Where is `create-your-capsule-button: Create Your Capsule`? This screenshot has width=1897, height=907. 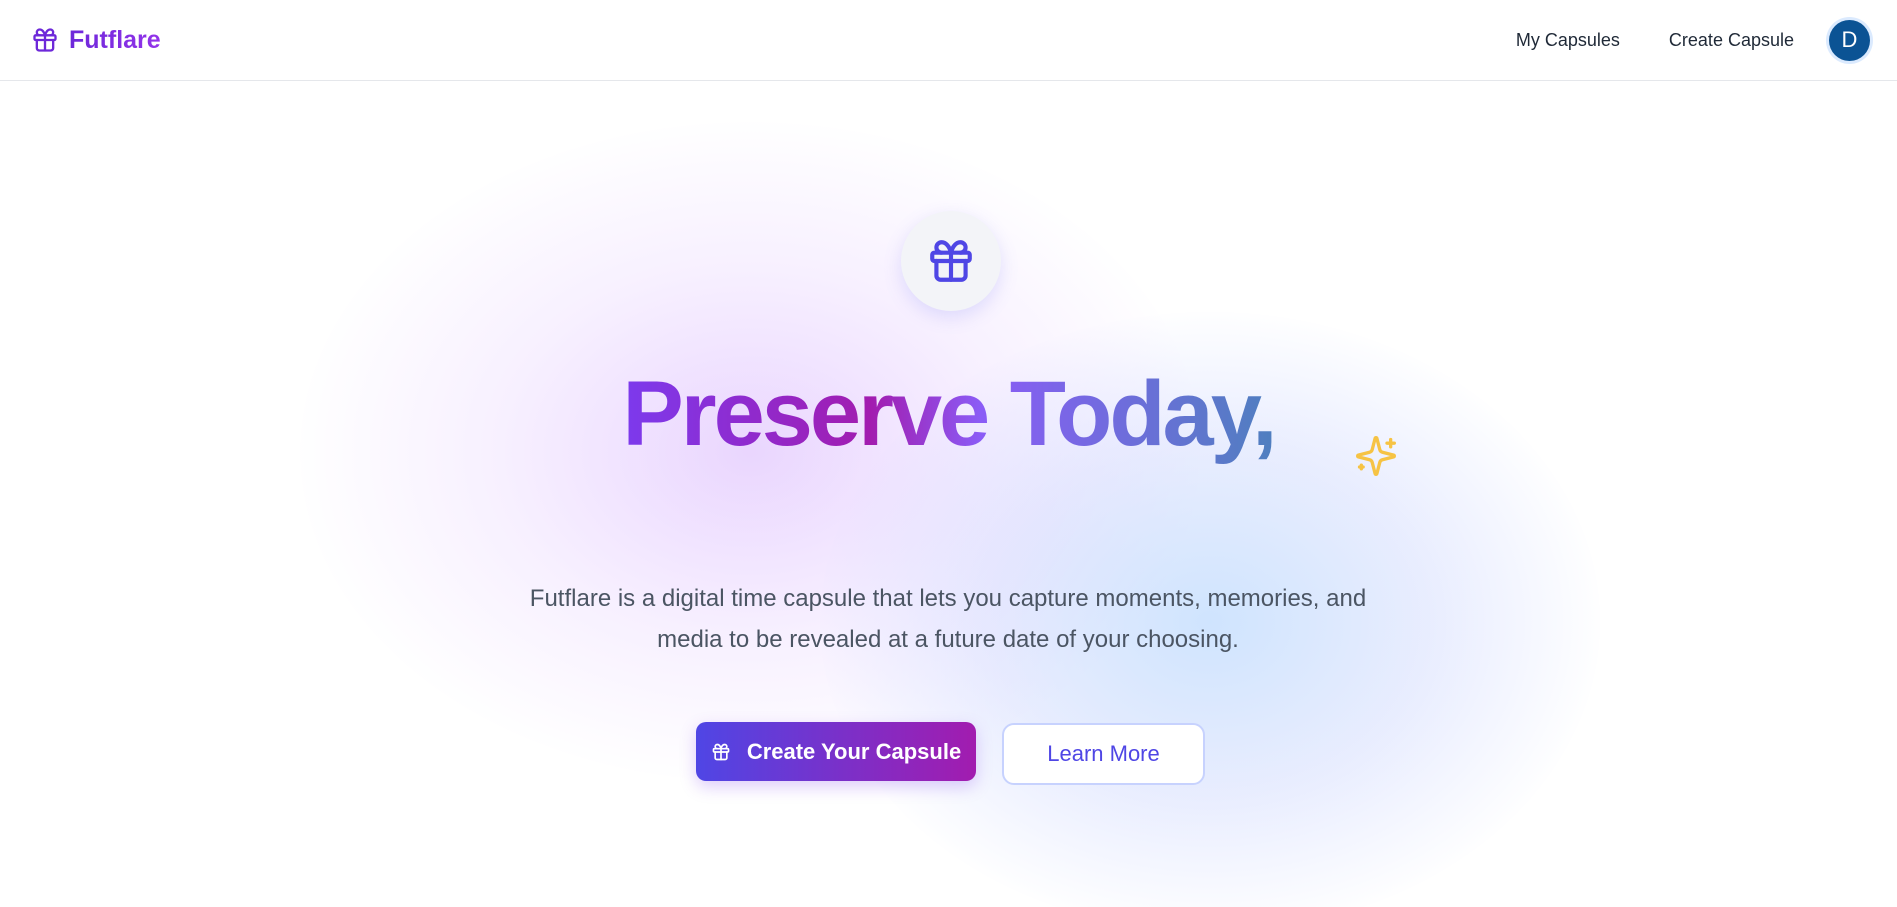
create-your-capsule-button: Create Your Capsule is located at coordinates (836, 751).